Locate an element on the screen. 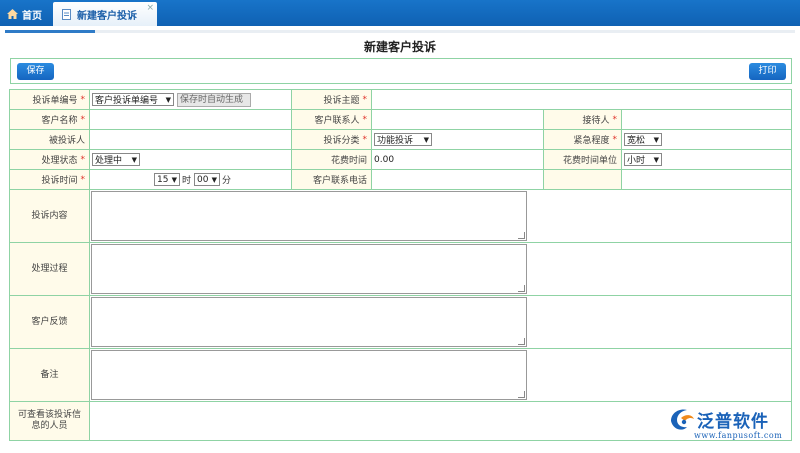  tab-new-complaint: 新建客户投诉 × is located at coordinates (105, 14).